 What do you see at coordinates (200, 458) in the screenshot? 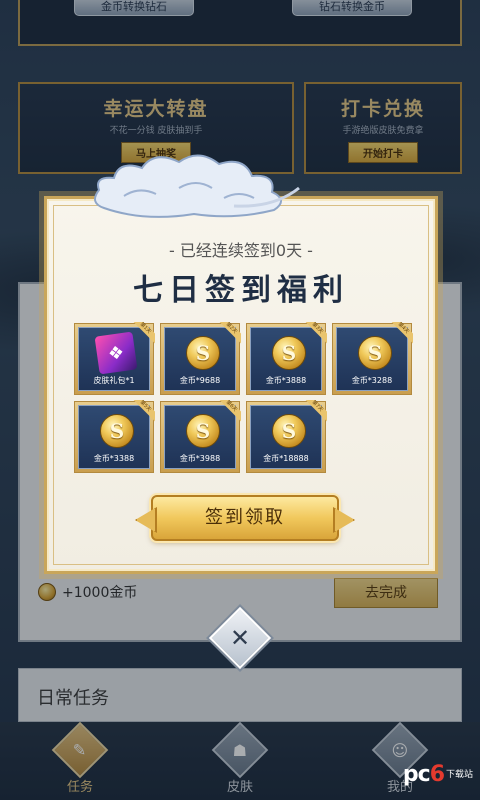
I see `reward-label: 金币*3988` at bounding box center [200, 458].